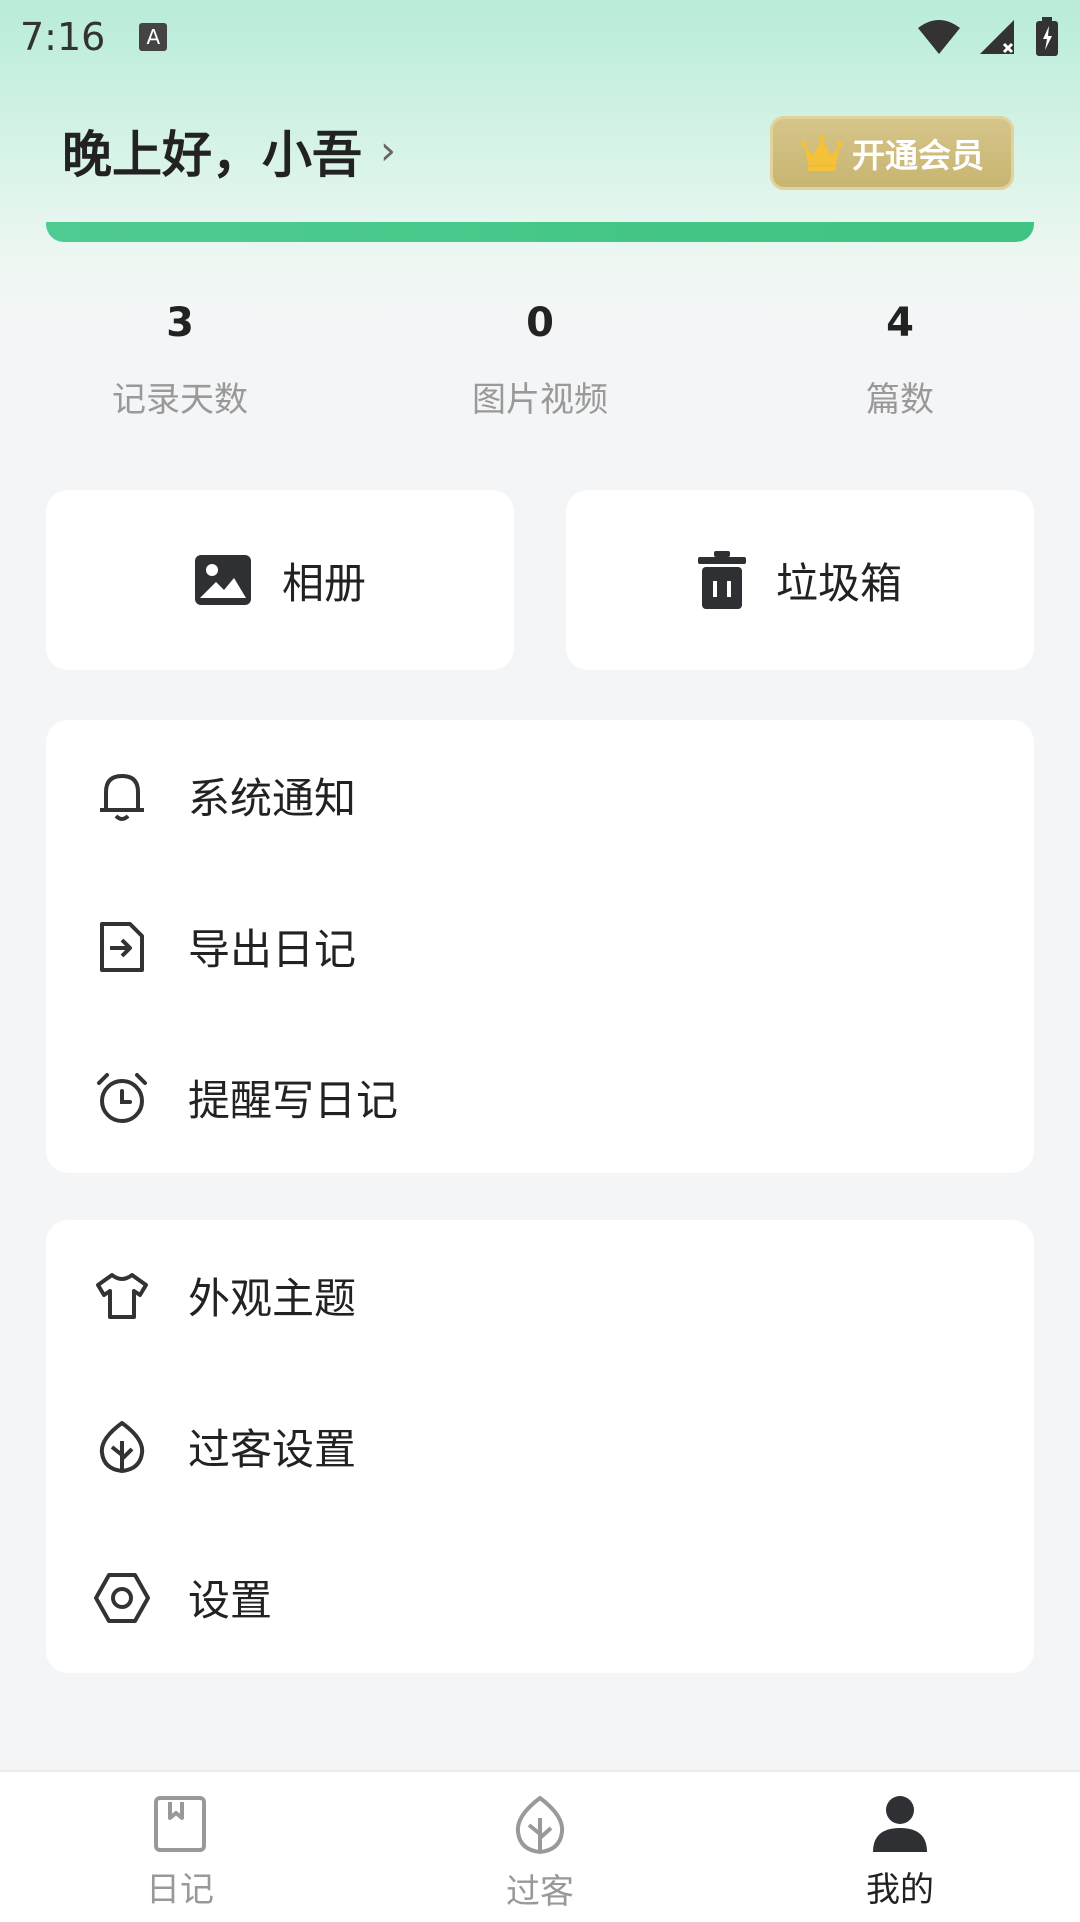  I want to click on stat-value: 3, so click(180, 323).